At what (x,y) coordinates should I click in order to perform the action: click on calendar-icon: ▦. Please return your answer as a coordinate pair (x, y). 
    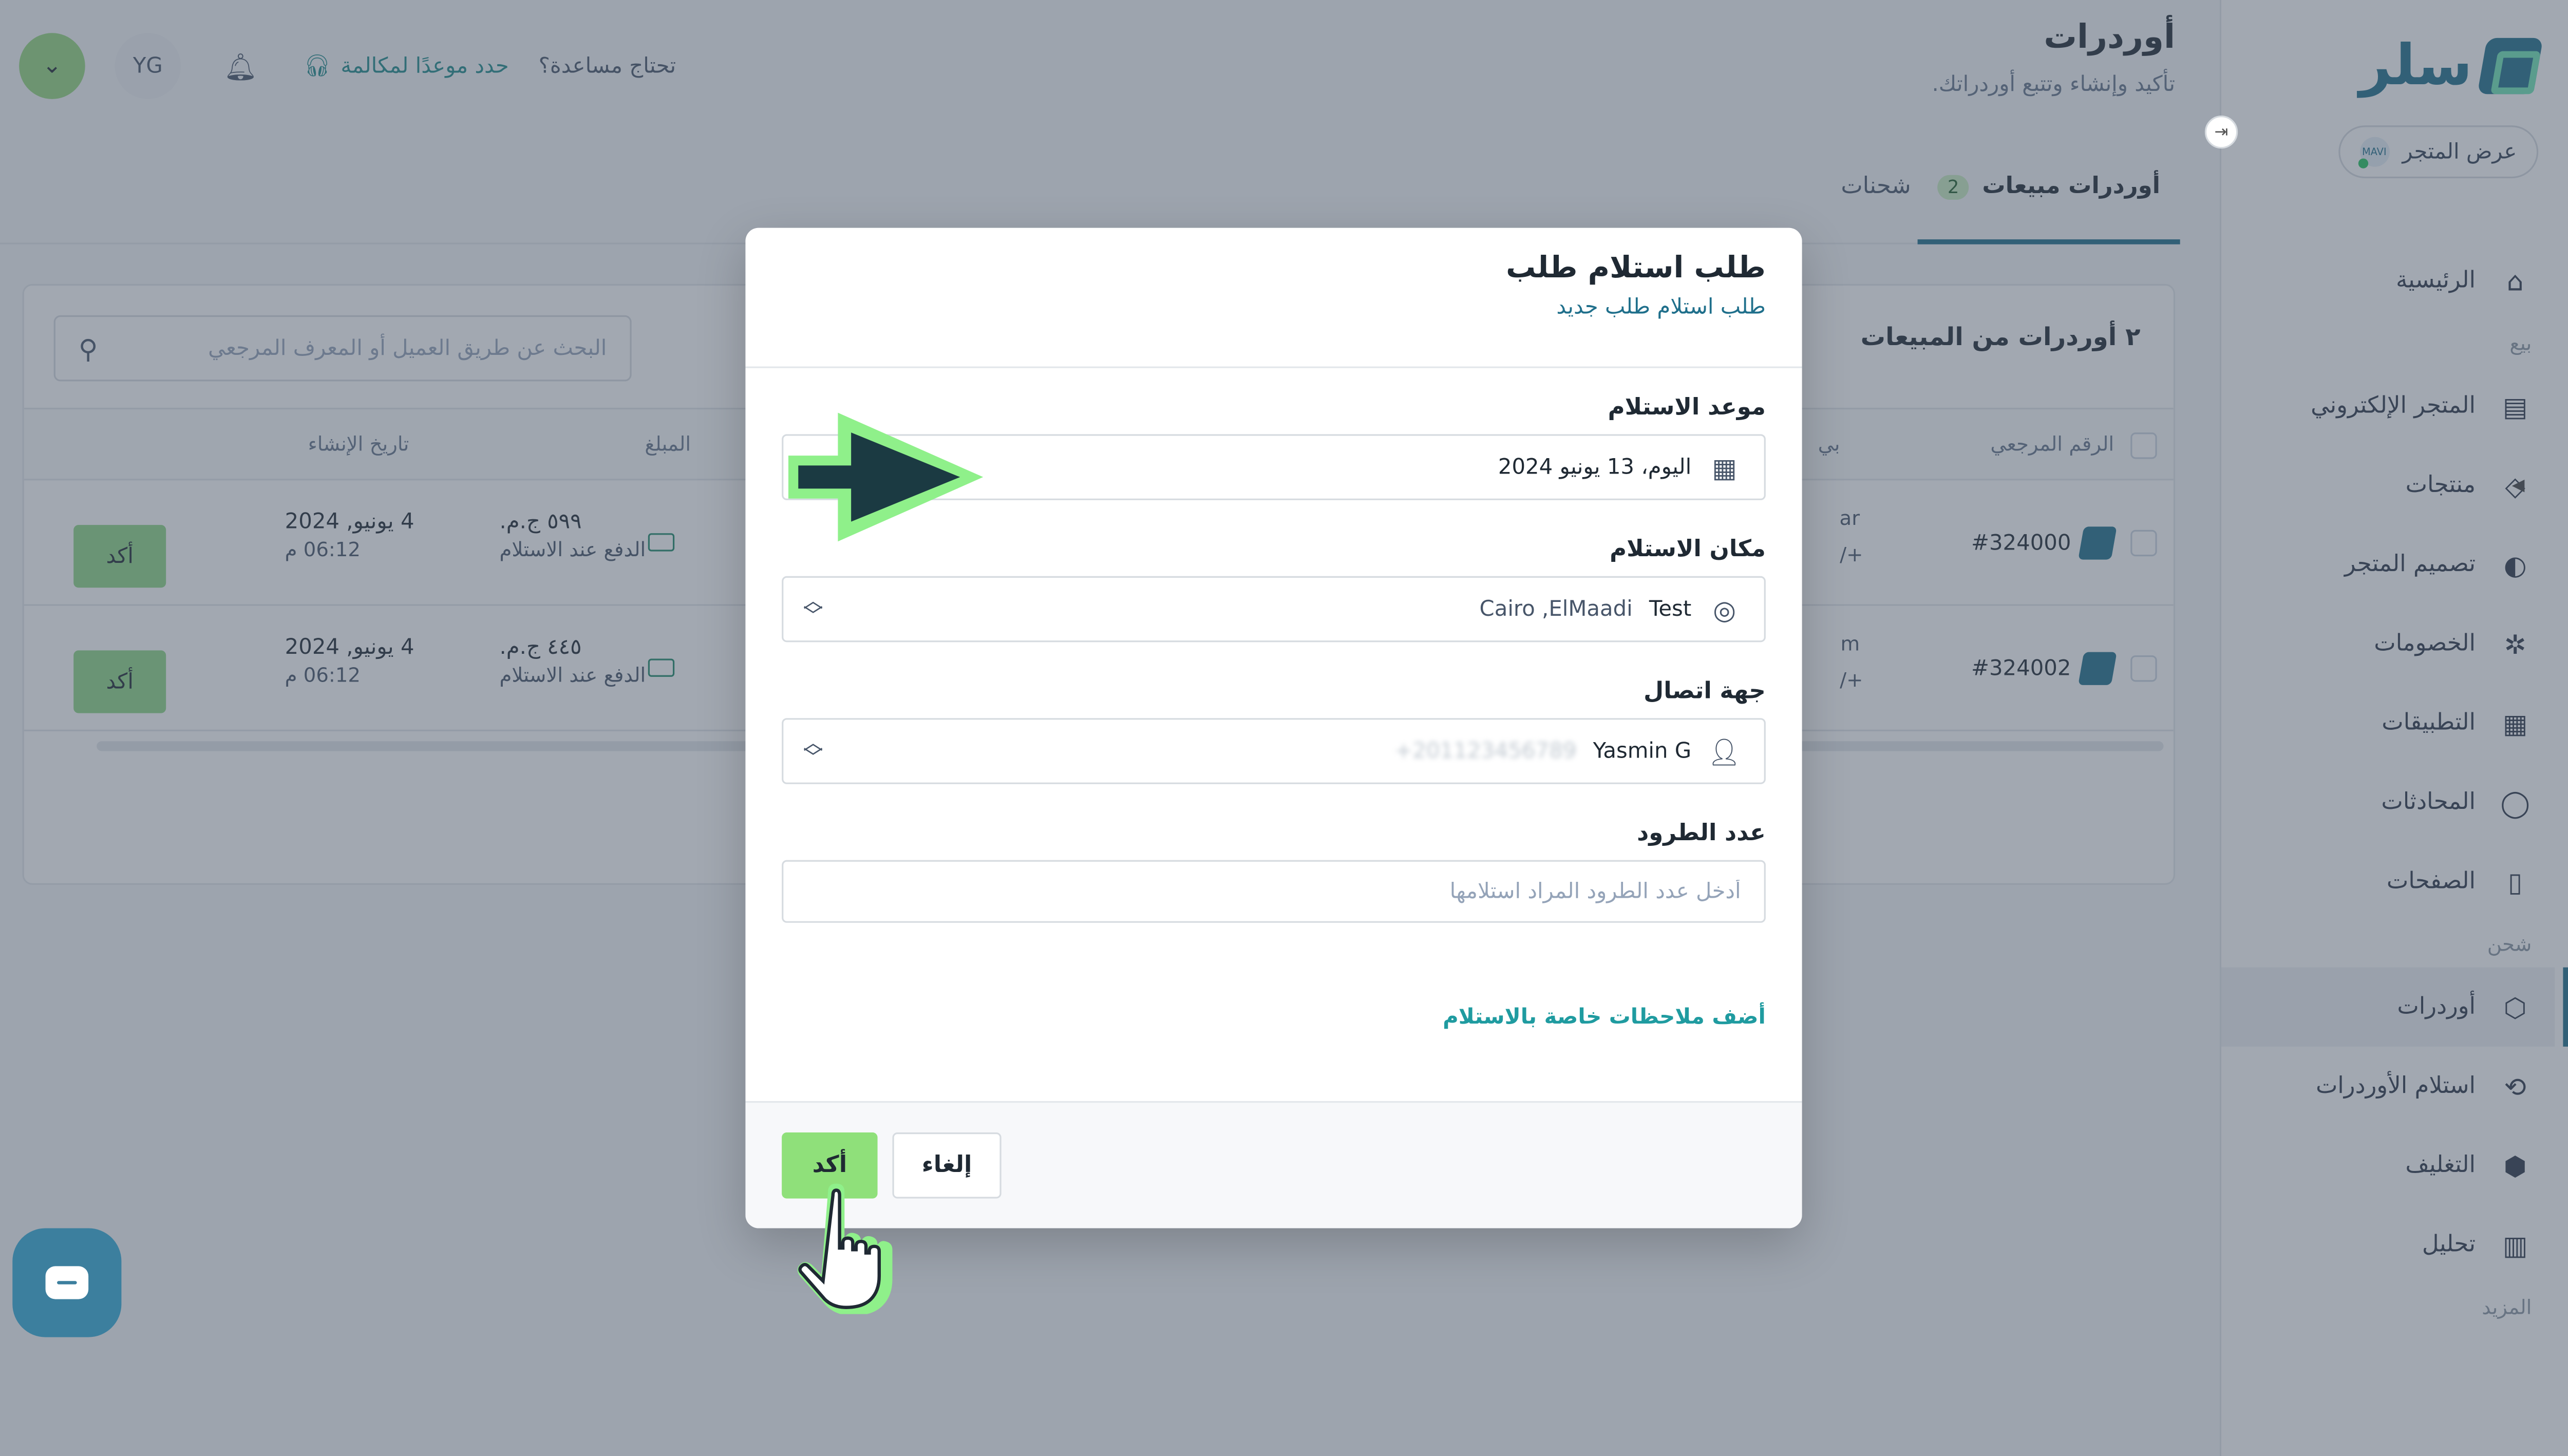
    Looking at the image, I should click on (1724, 467).